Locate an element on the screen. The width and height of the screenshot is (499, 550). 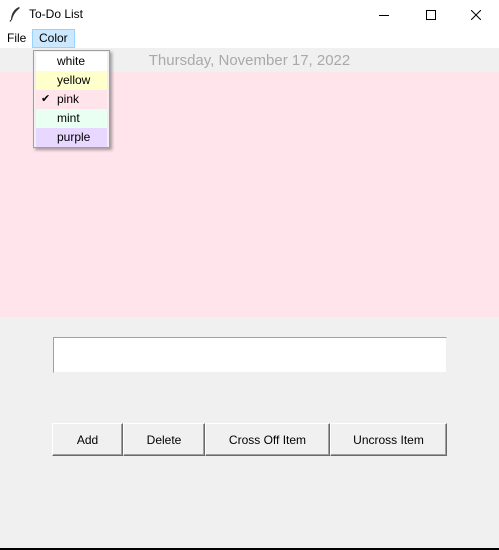
feather-icon is located at coordinates (15, 14).